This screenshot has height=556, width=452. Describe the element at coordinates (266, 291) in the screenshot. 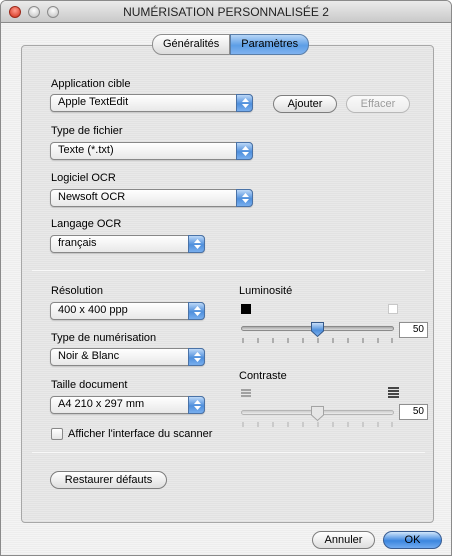

I see `brightness-label: Luminosité` at that location.